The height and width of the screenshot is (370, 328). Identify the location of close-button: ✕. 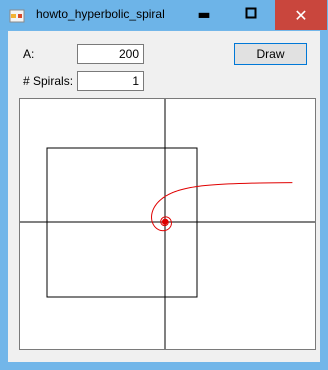
(301, 15).